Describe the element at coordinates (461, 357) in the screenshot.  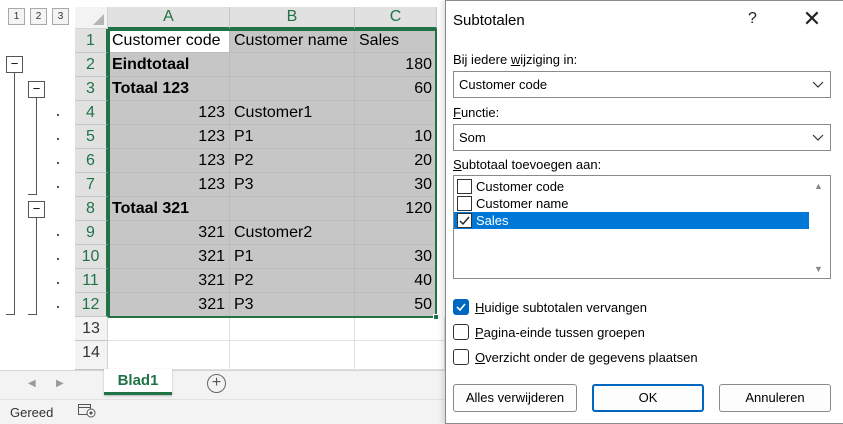
I see `checkbox-summary-below` at that location.